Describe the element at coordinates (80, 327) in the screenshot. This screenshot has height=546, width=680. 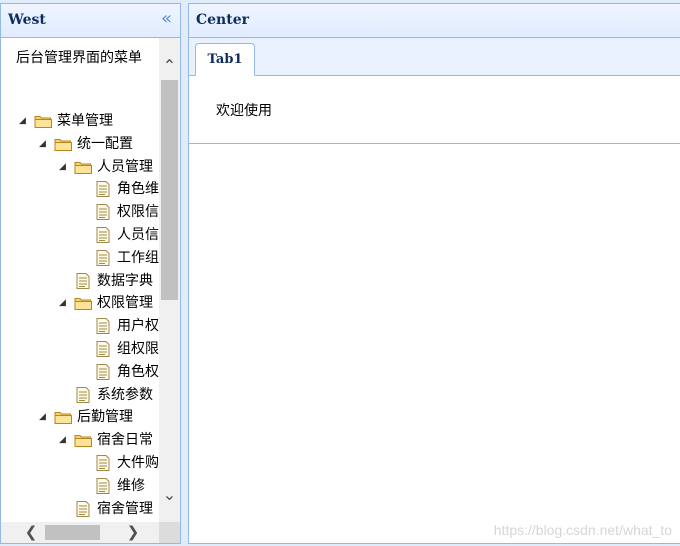
I see `tree-leaf-node: 用户权` at that location.